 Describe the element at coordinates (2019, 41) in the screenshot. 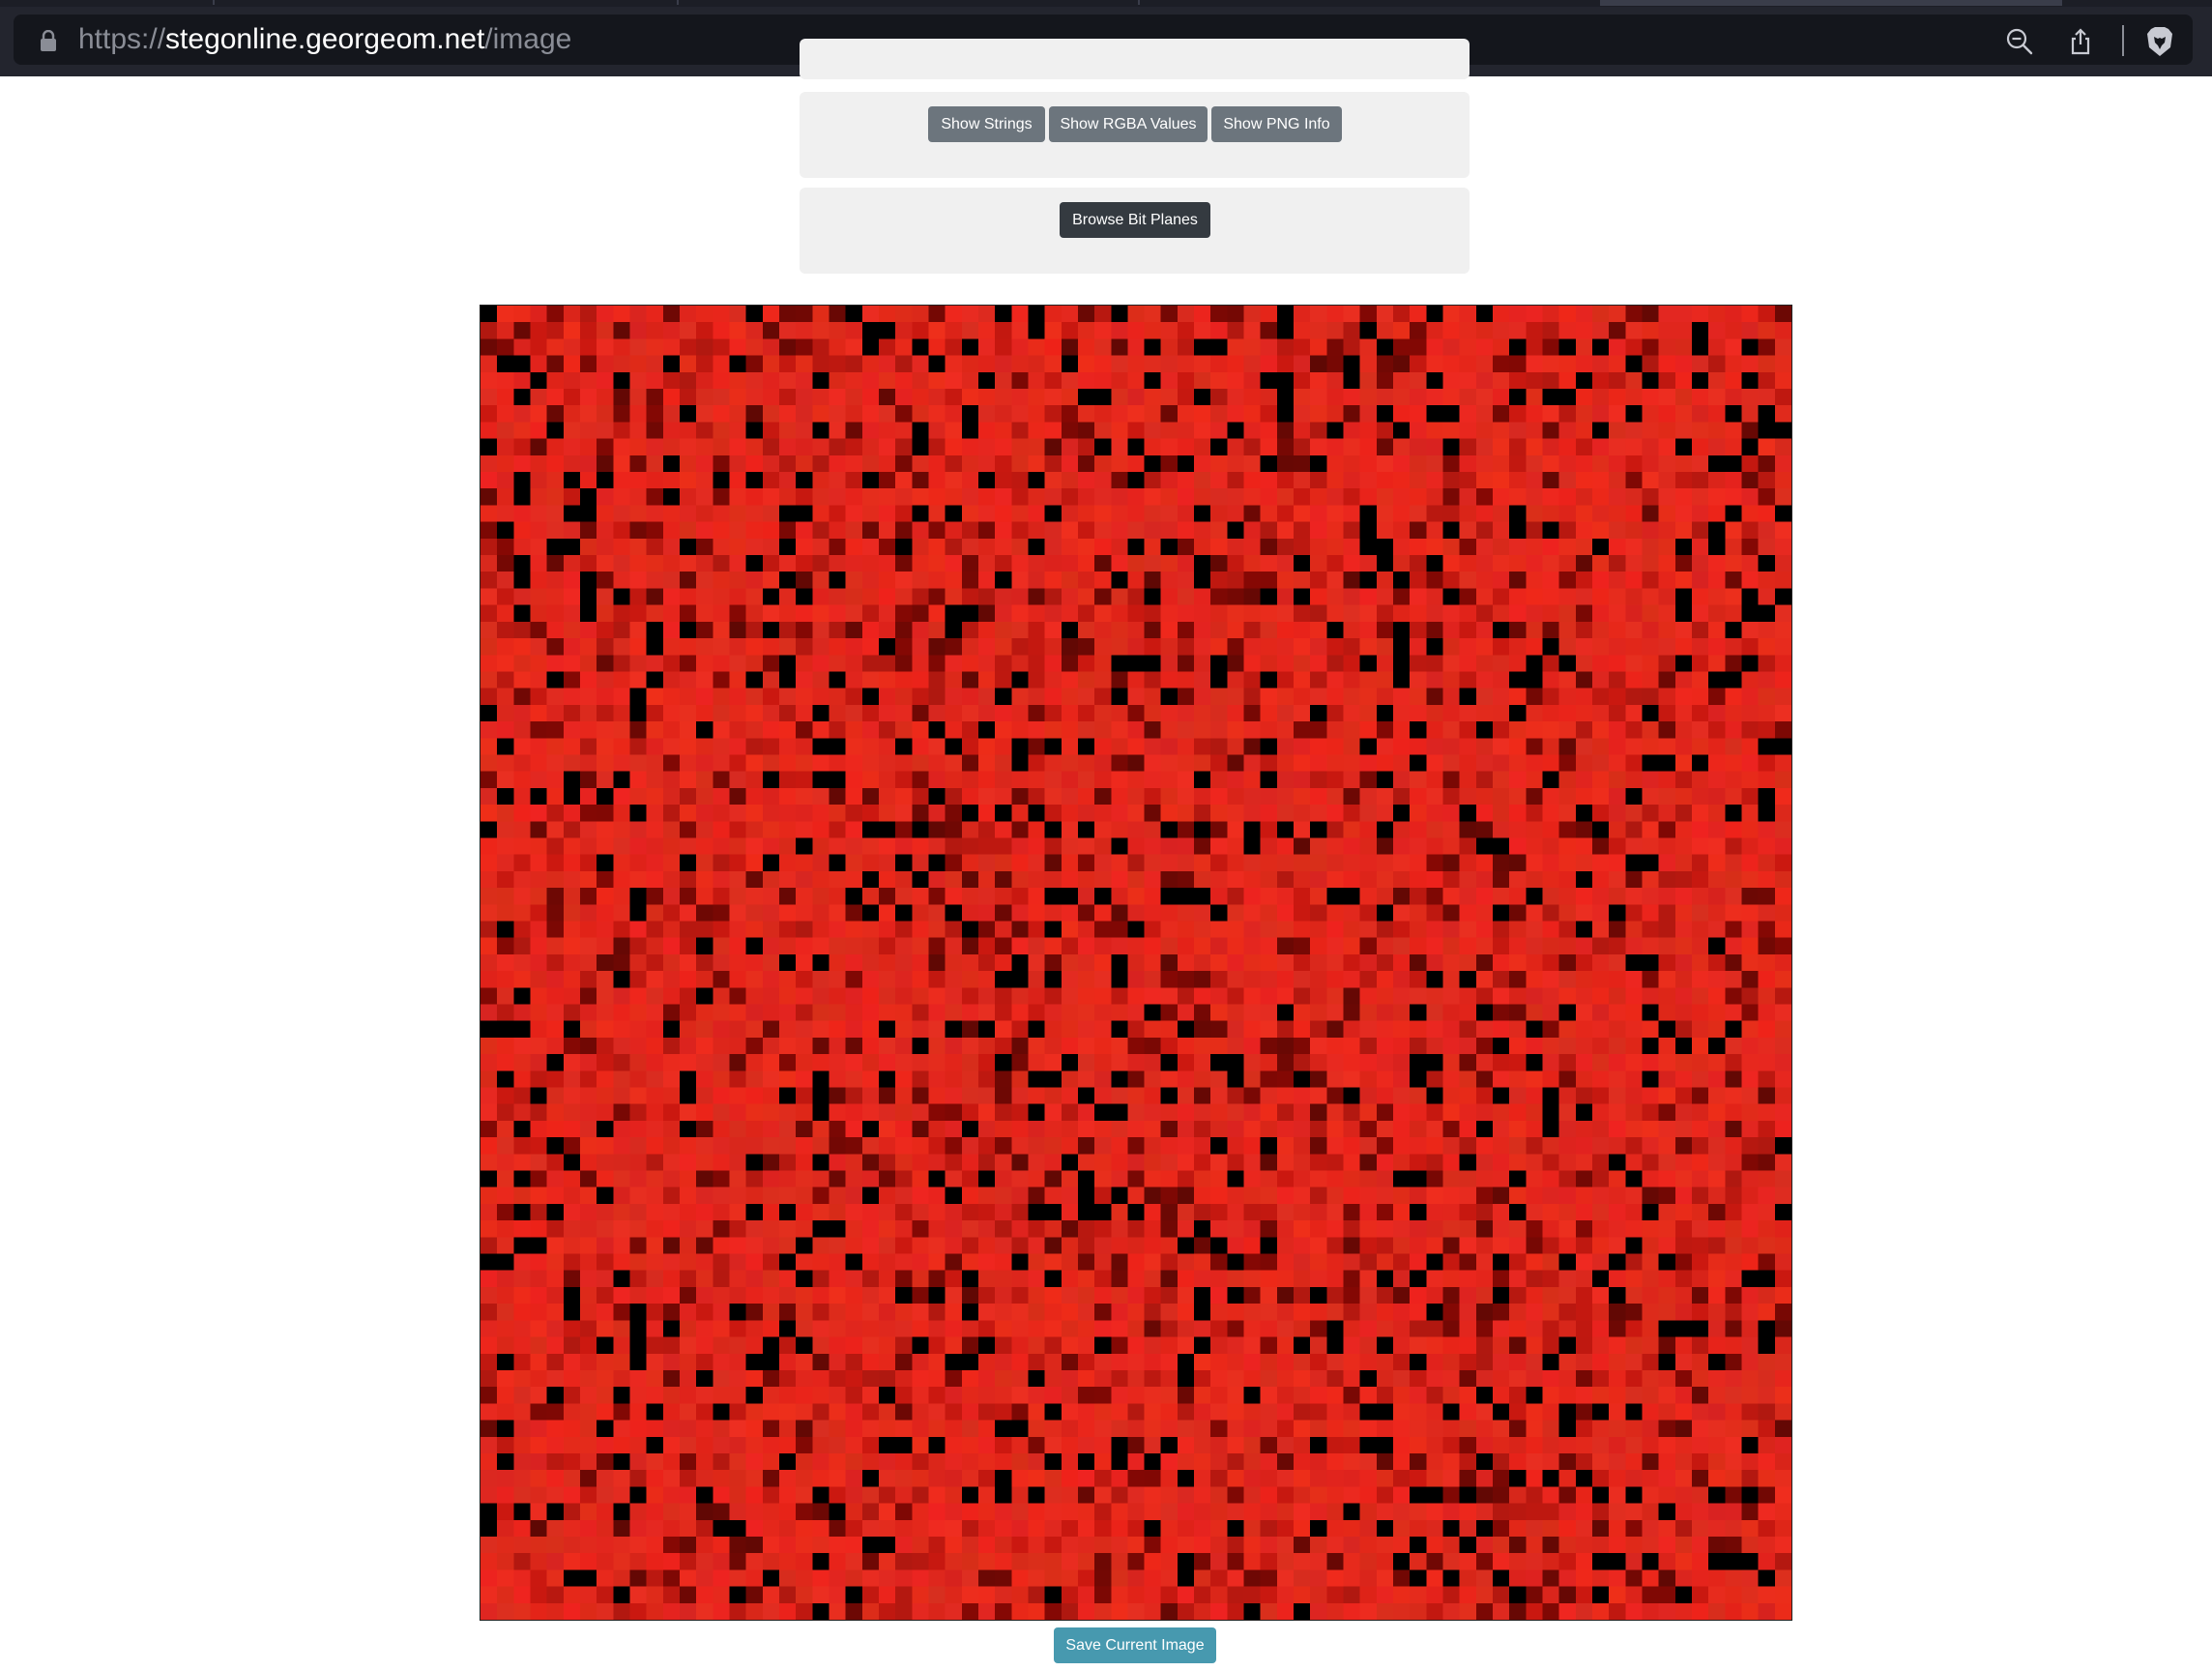

I see `zoom-out-icon` at that location.